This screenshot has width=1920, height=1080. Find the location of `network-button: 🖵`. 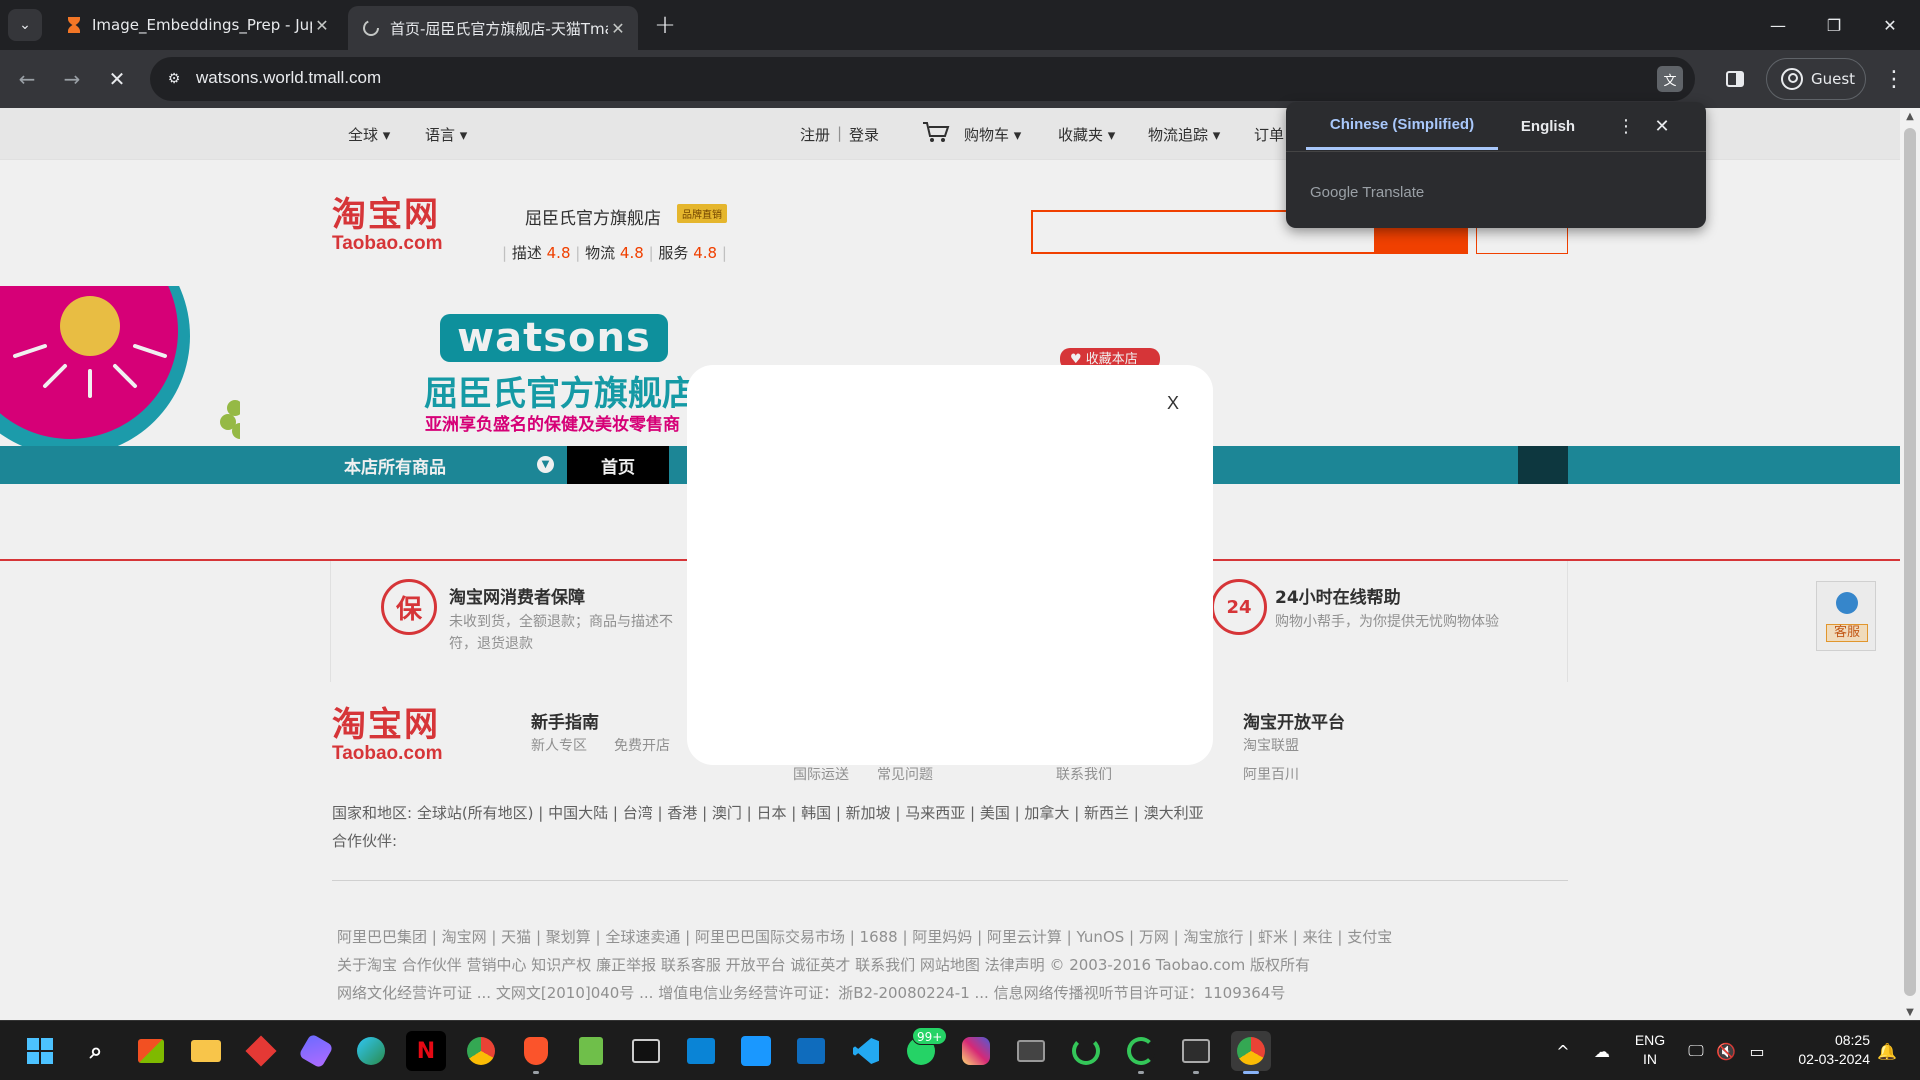

network-button: 🖵 is located at coordinates (1696, 1050).